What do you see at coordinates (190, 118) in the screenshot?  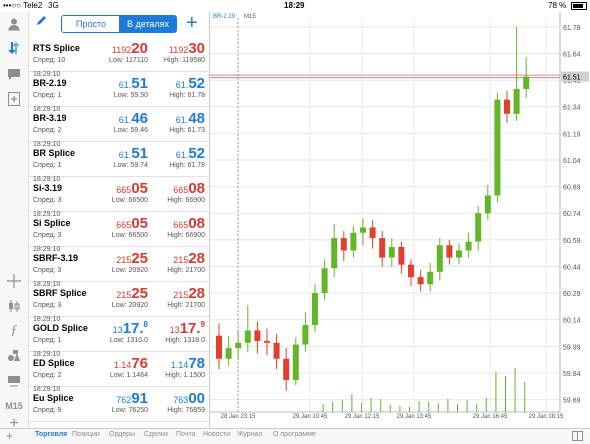 I see `quote-ask: 61.48` at bounding box center [190, 118].